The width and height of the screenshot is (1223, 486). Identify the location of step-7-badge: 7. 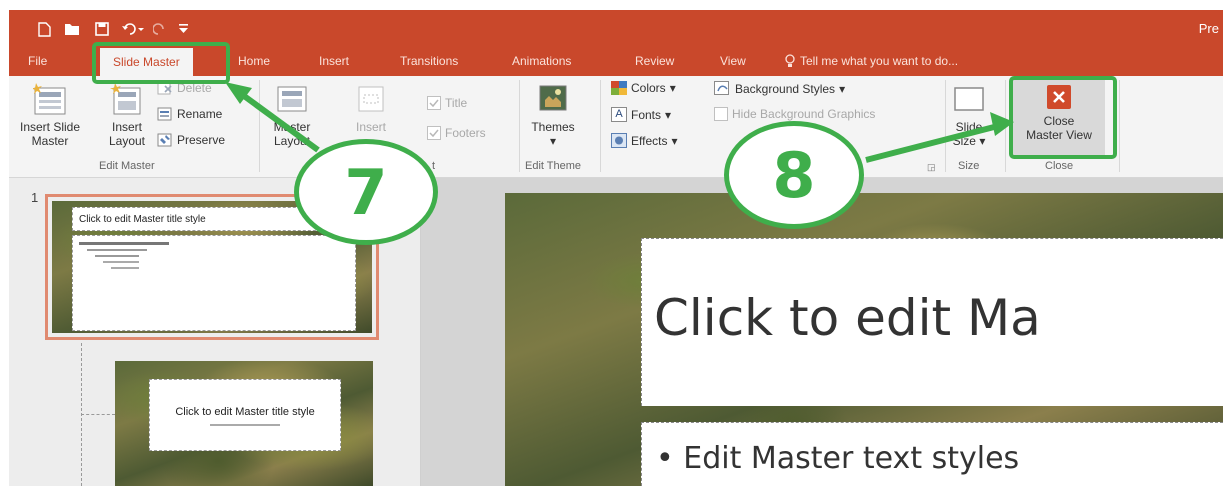
(366, 192).